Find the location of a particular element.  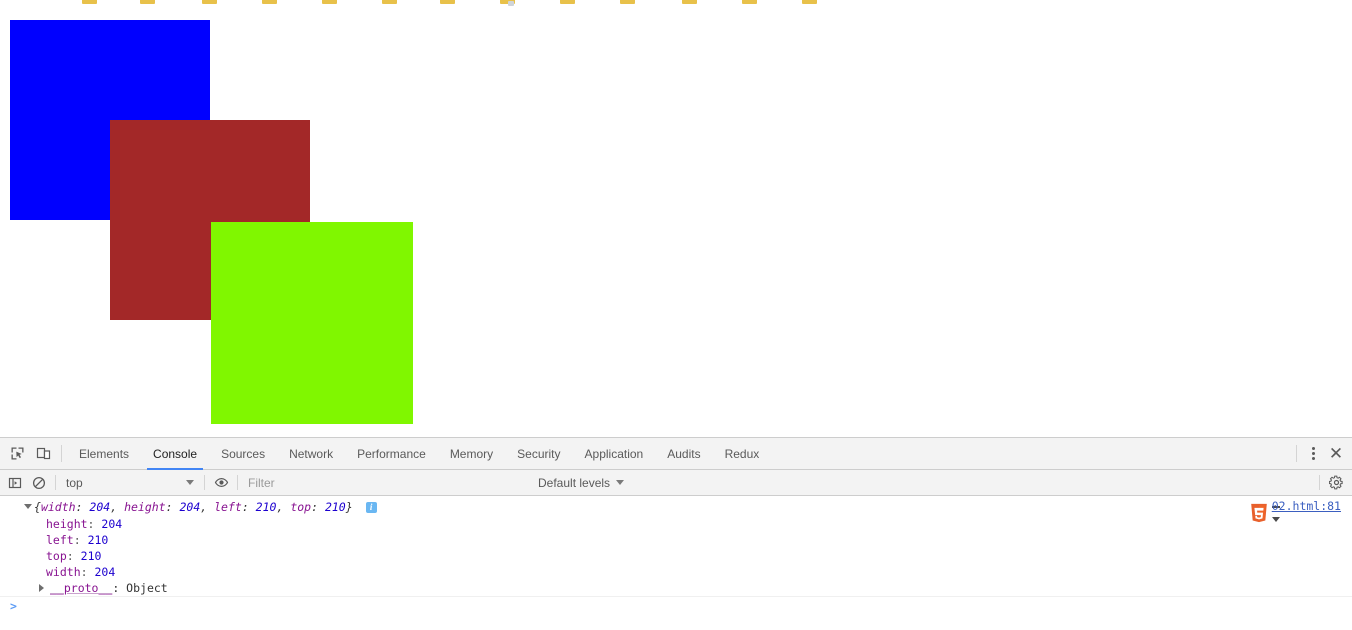

preview-val-left: 210 is located at coordinates (266, 507).